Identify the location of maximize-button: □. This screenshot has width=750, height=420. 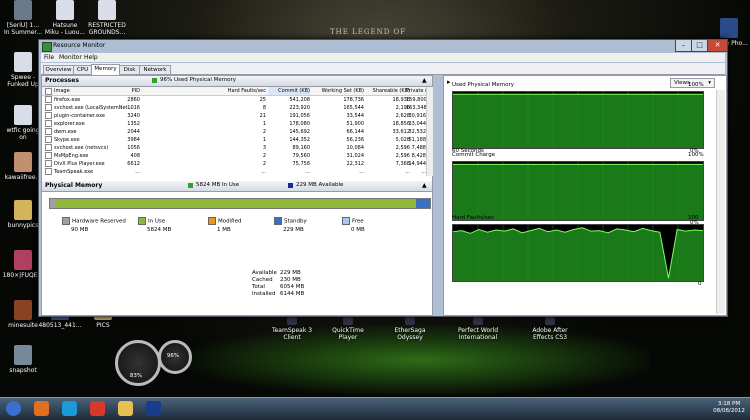
(699, 46).